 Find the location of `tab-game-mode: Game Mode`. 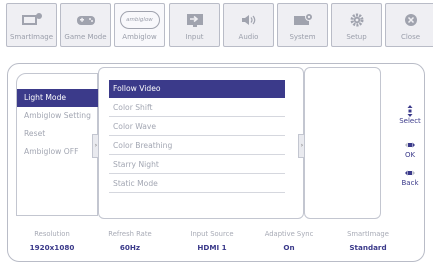

tab-game-mode: Game Mode is located at coordinates (85, 25).